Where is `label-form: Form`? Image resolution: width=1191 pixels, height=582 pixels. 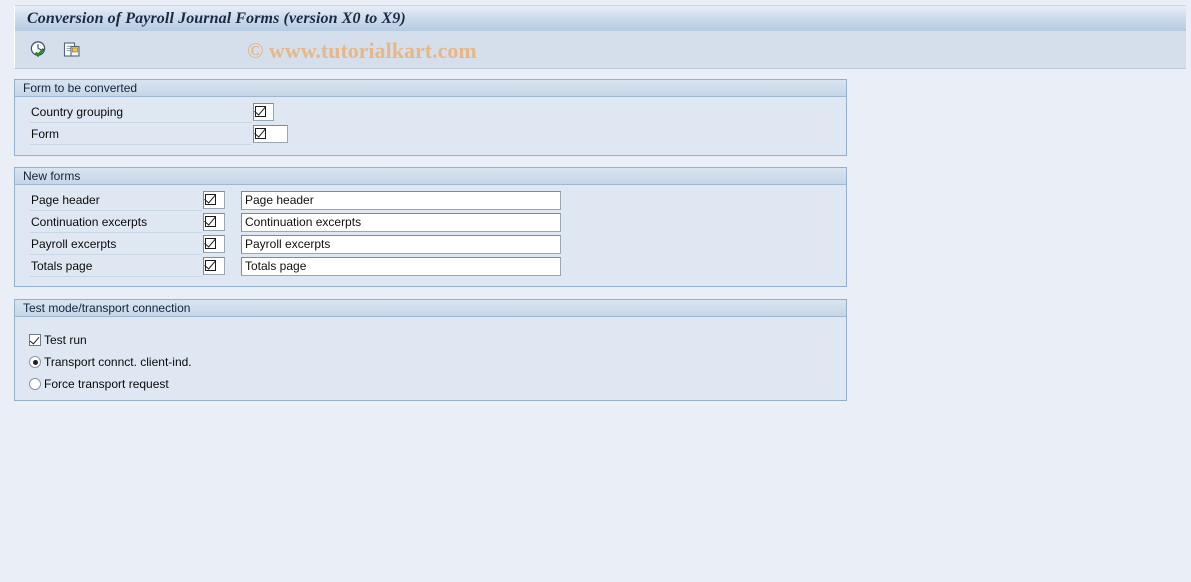
label-form: Form is located at coordinates (141, 134).